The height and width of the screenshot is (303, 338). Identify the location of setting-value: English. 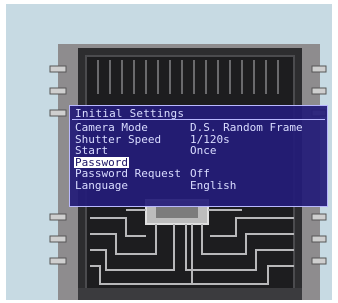
(213, 185).